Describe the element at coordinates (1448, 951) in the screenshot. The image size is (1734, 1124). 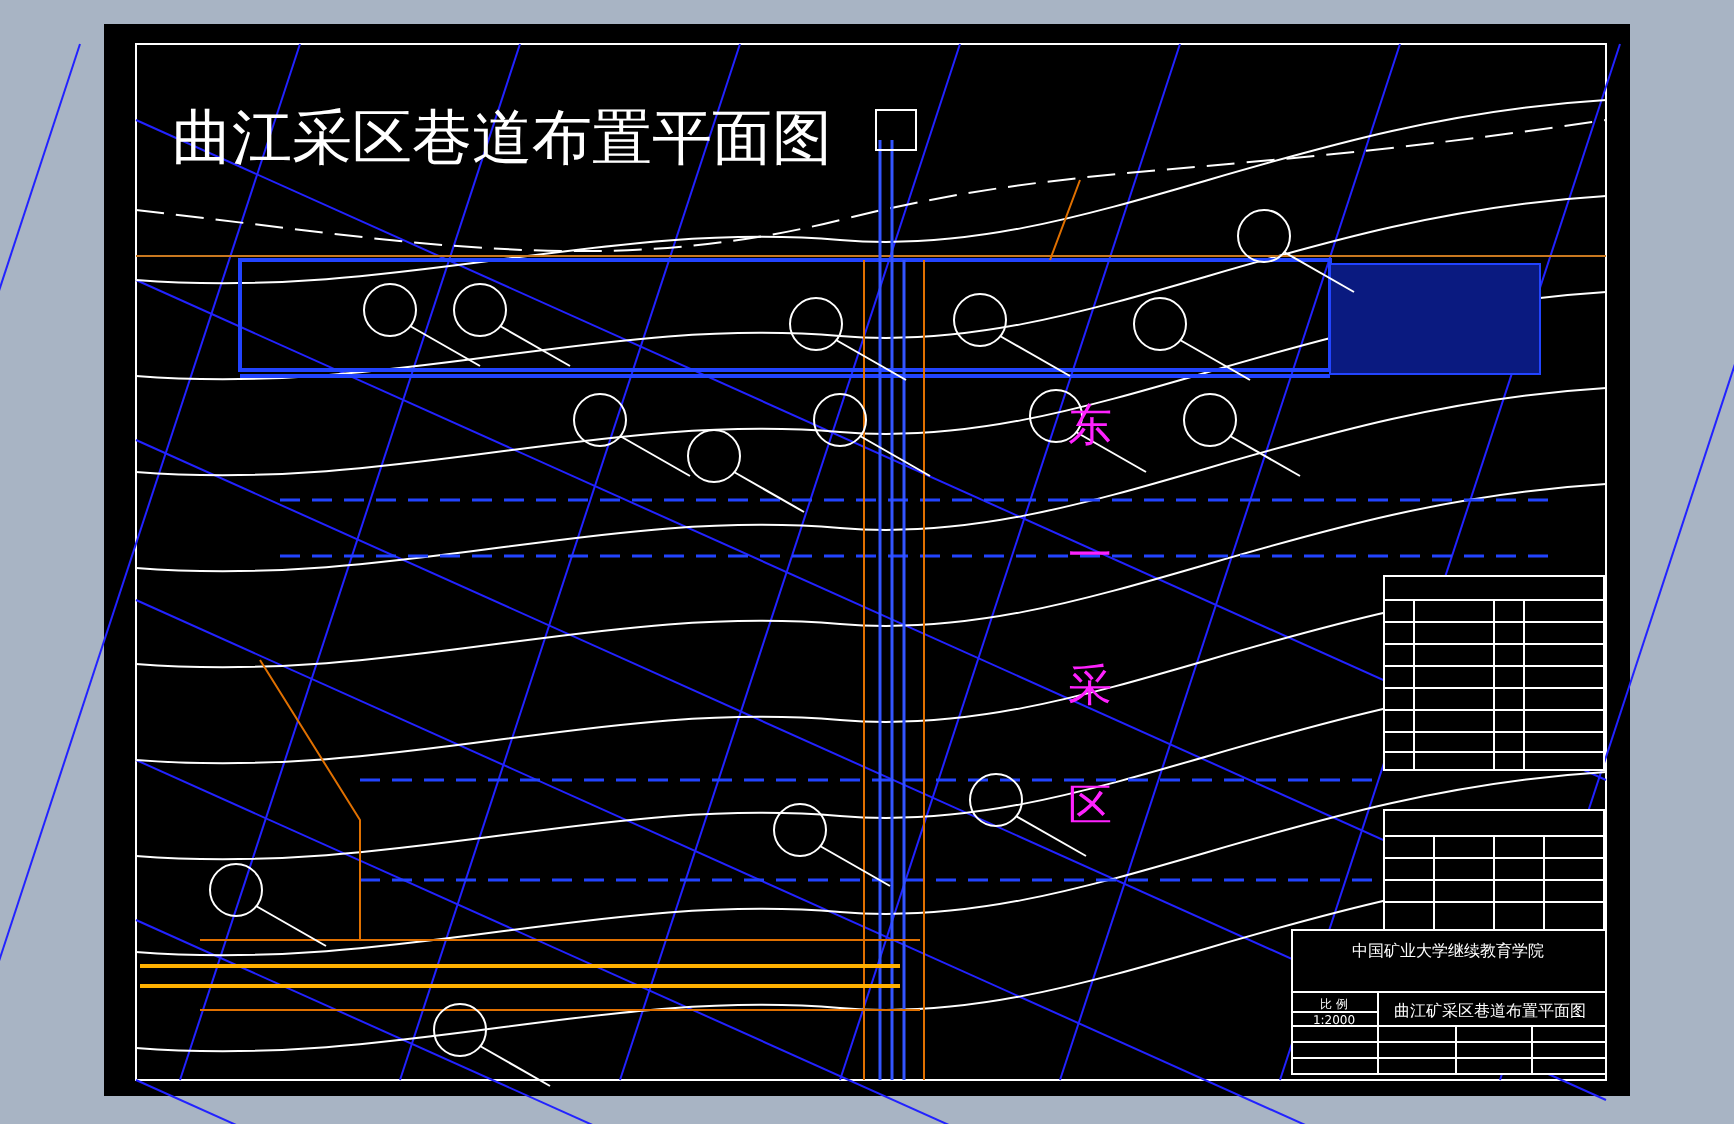
I see `school-name: 中国矿业大学继续教育学院` at that location.